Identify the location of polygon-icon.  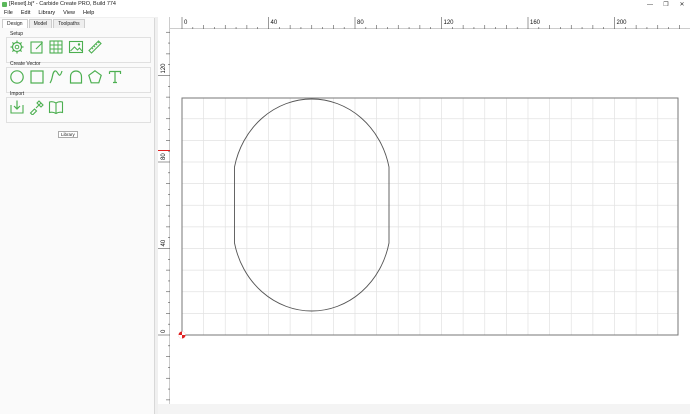
(76, 77).